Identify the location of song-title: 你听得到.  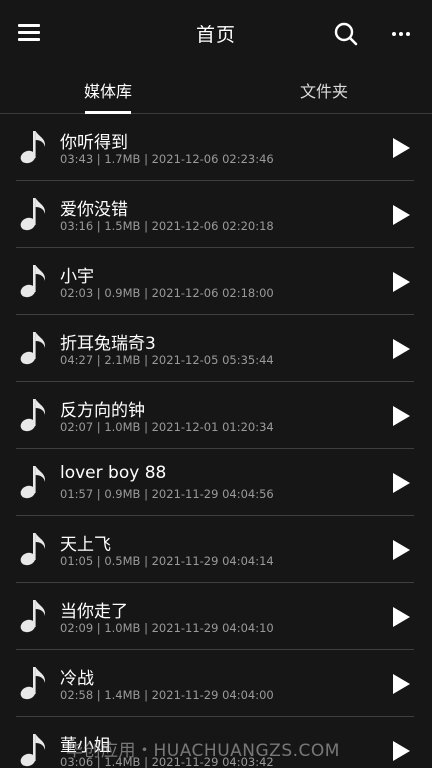
(94, 143).